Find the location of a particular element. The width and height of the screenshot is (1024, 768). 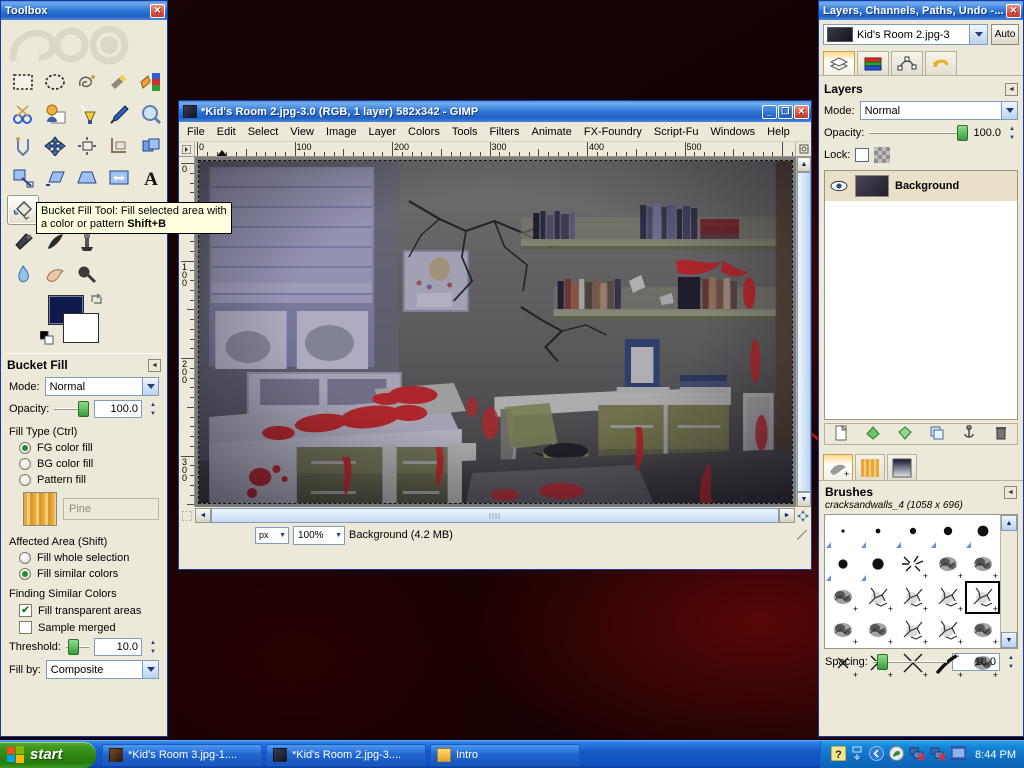

chevron-down-icon is located at coordinates (150, 386).